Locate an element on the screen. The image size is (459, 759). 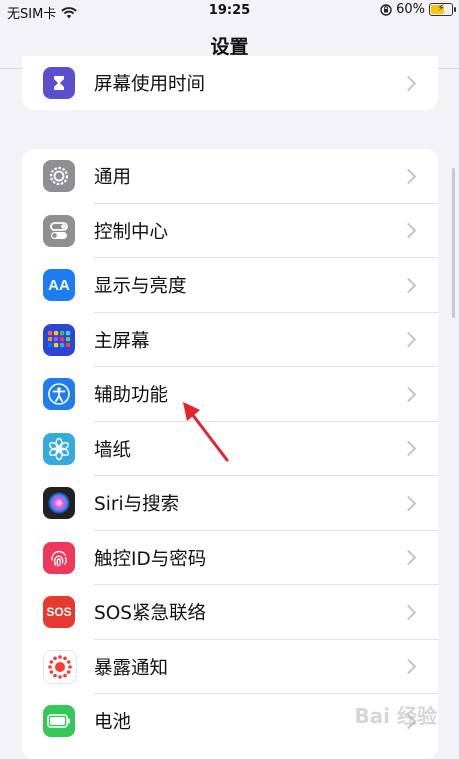
hourglass-icon is located at coordinates (59, 83).